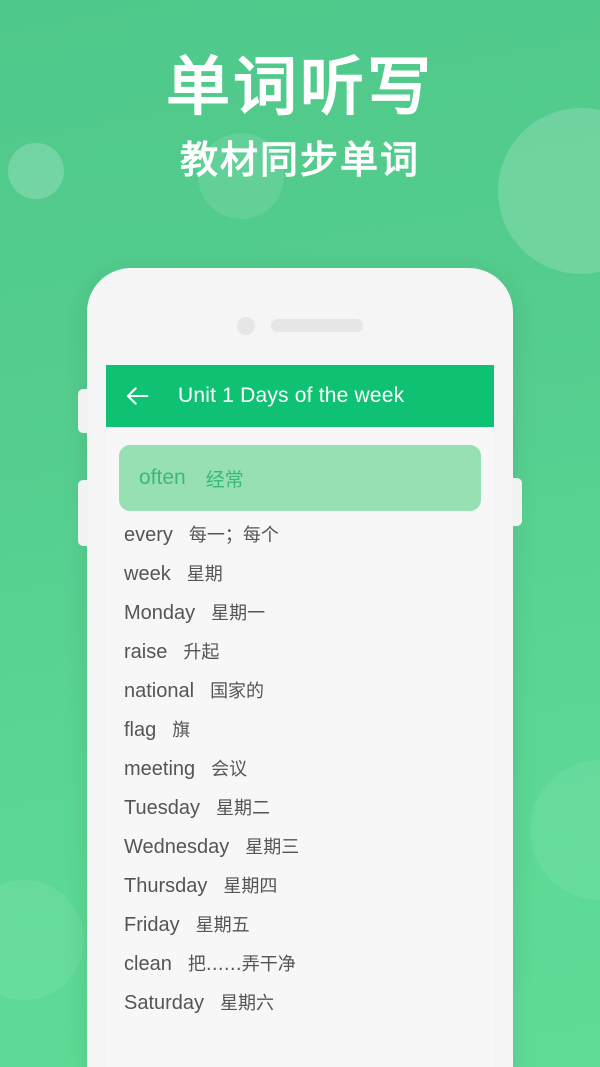  Describe the element at coordinates (152, 925) in the screenshot. I see `word-english: Friday` at that location.